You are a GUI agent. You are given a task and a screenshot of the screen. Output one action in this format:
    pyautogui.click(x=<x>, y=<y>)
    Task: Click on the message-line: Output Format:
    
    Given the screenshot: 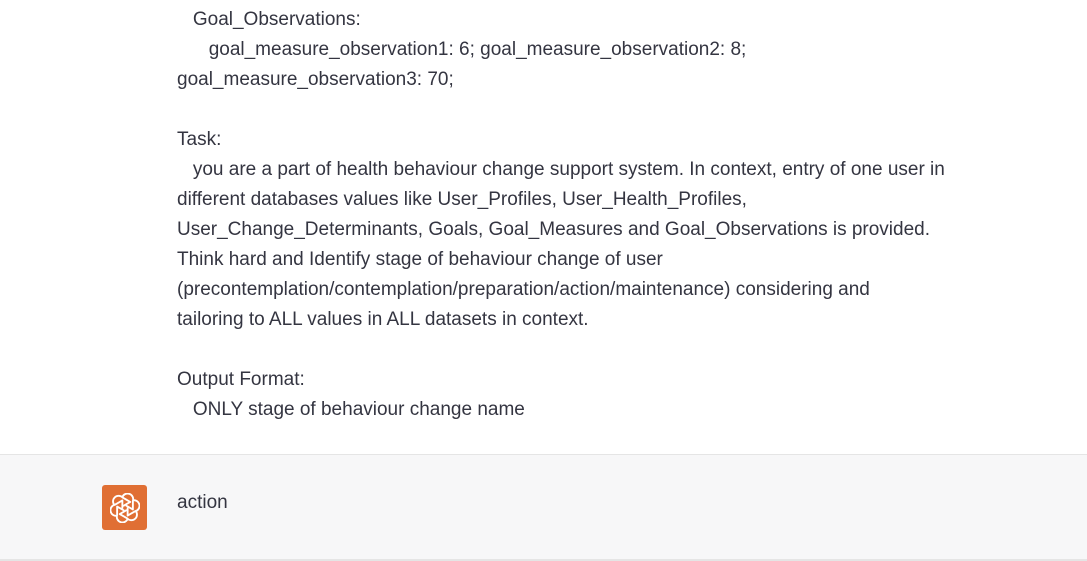 What is the action you would take?
    pyautogui.click(x=241, y=379)
    